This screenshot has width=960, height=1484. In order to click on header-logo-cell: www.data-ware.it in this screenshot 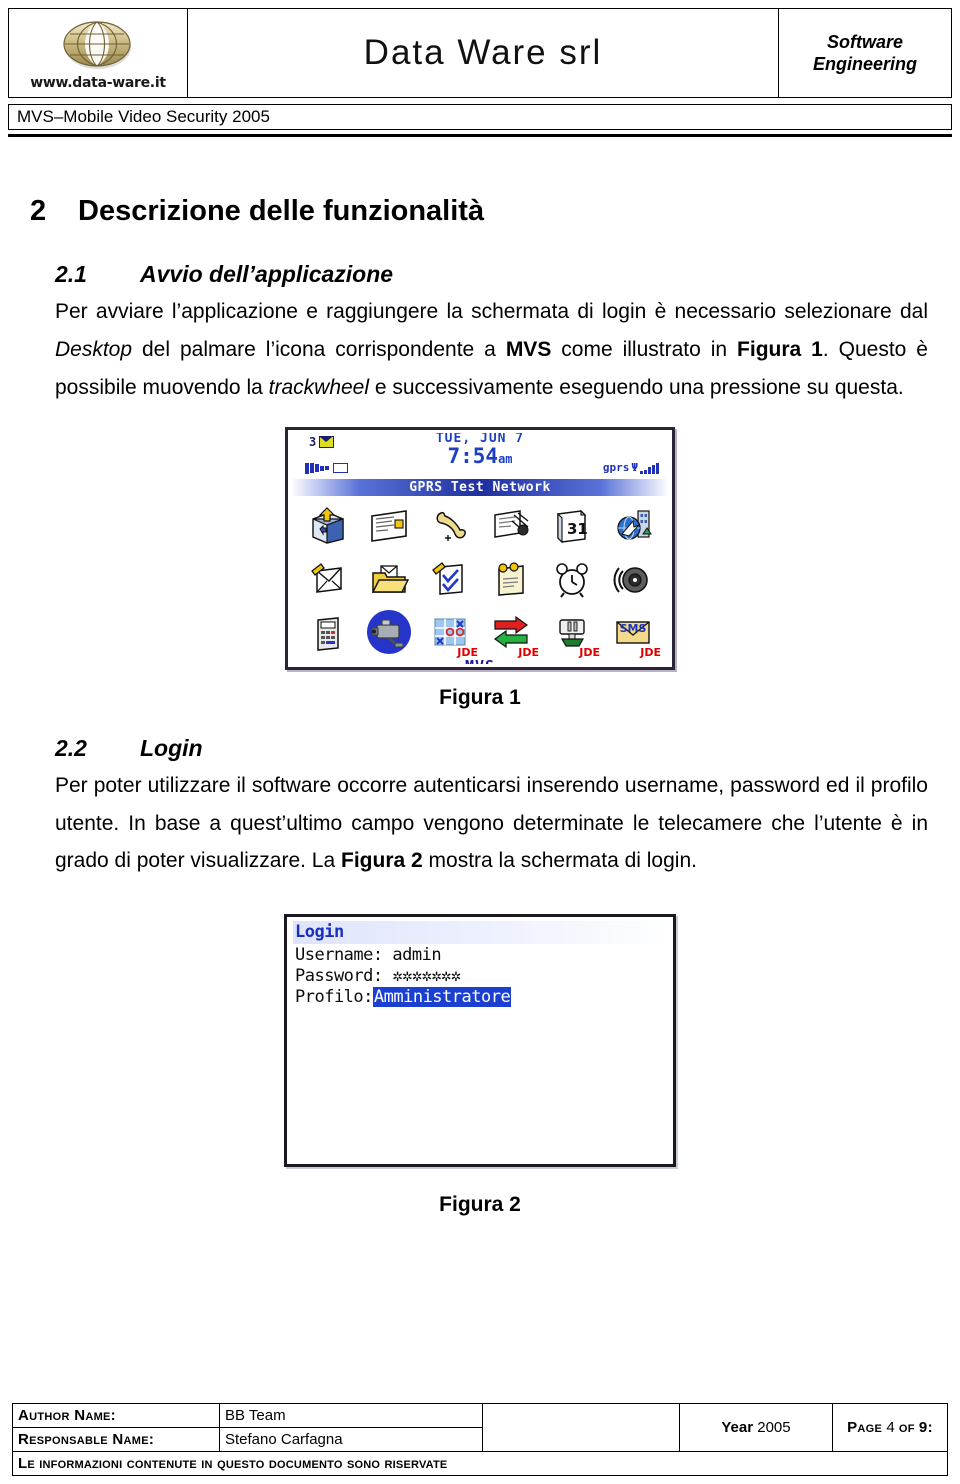, I will do `click(98, 53)`.